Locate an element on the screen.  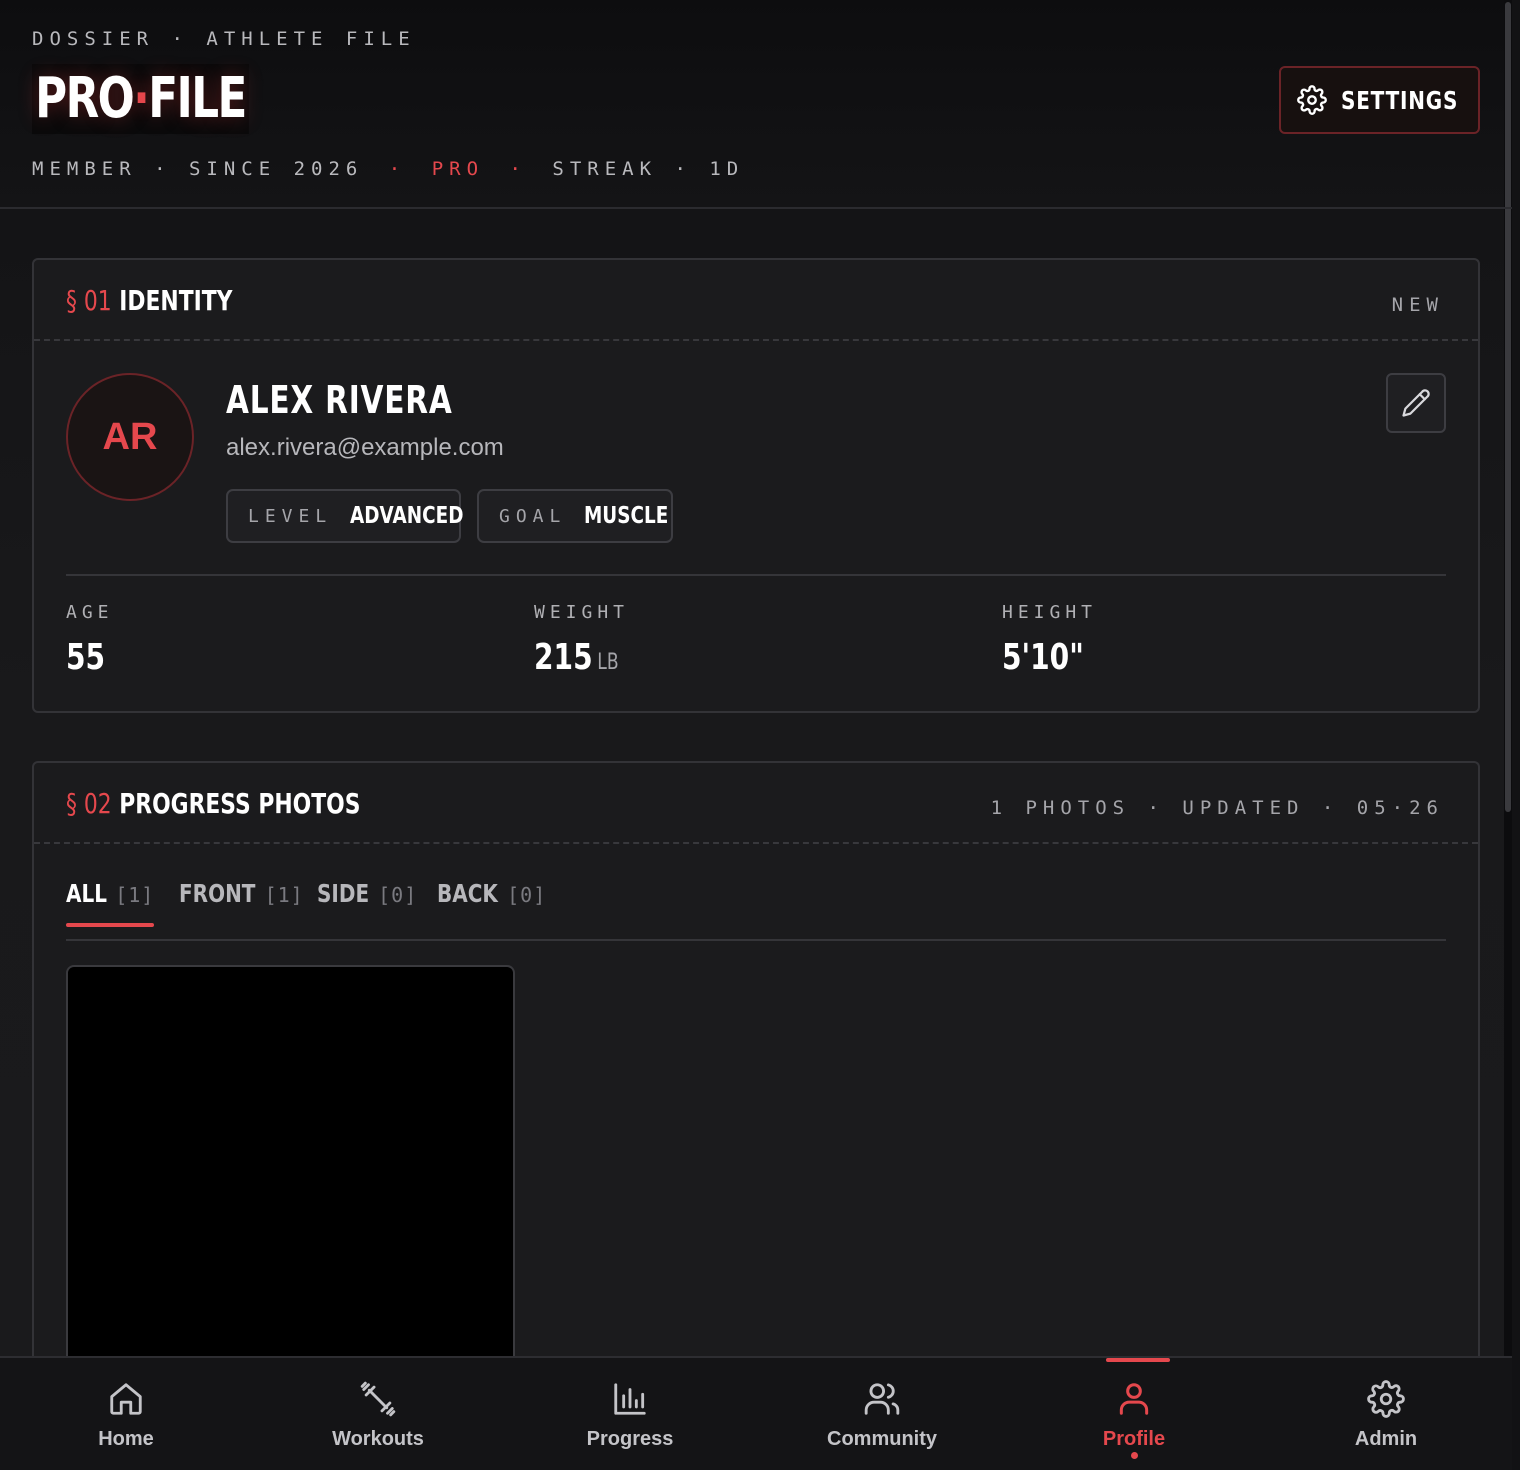
stat-value: 215 LB is located at coordinates (576, 657).